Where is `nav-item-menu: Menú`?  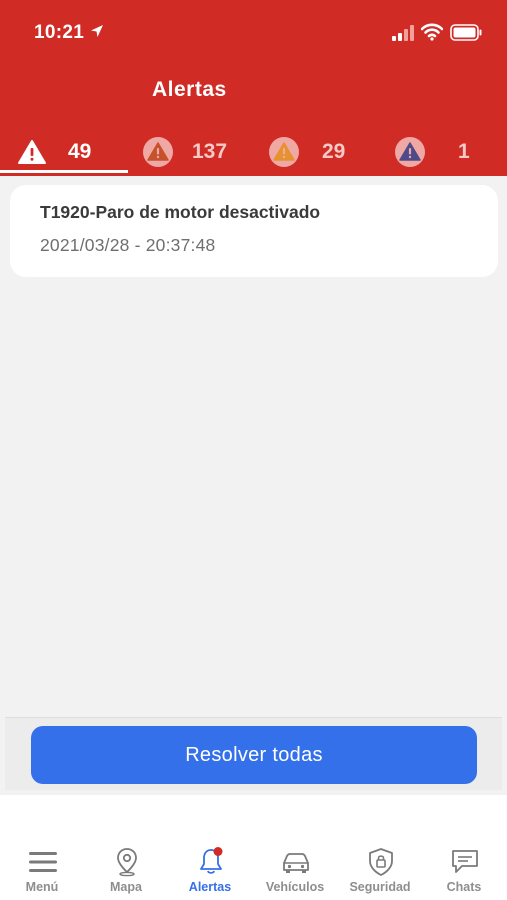
nav-item-menu: Menú is located at coordinates (42, 872).